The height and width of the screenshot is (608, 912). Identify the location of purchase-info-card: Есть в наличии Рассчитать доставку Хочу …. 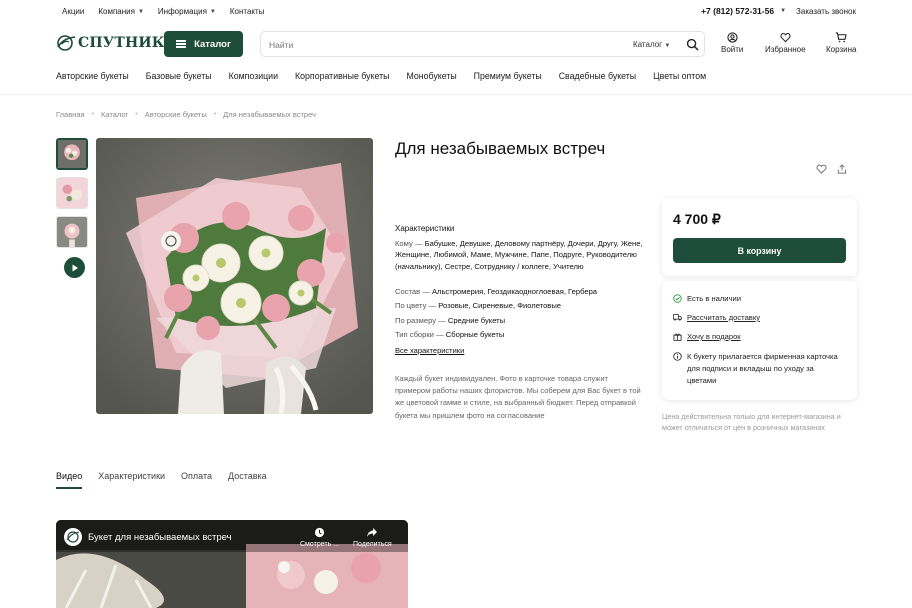
(759, 340).